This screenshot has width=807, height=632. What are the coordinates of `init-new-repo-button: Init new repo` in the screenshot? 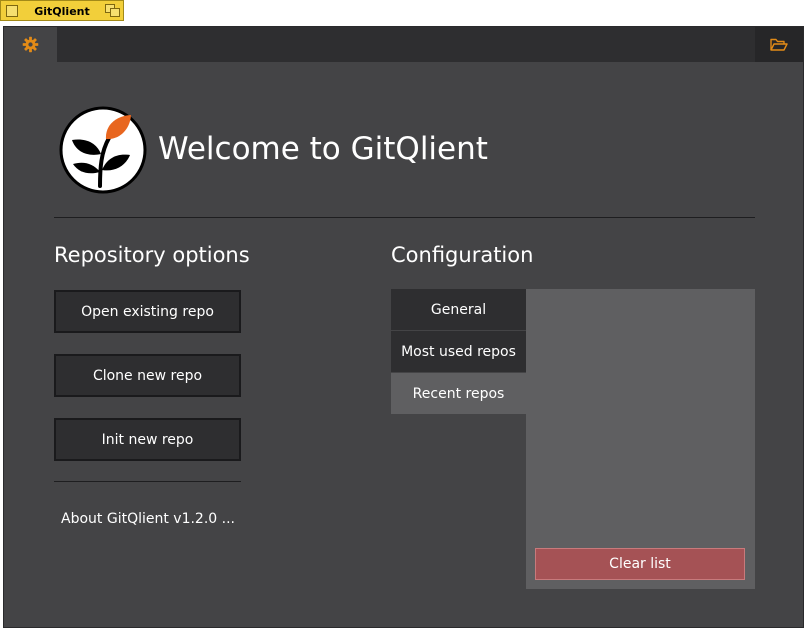 It's located at (147, 439).